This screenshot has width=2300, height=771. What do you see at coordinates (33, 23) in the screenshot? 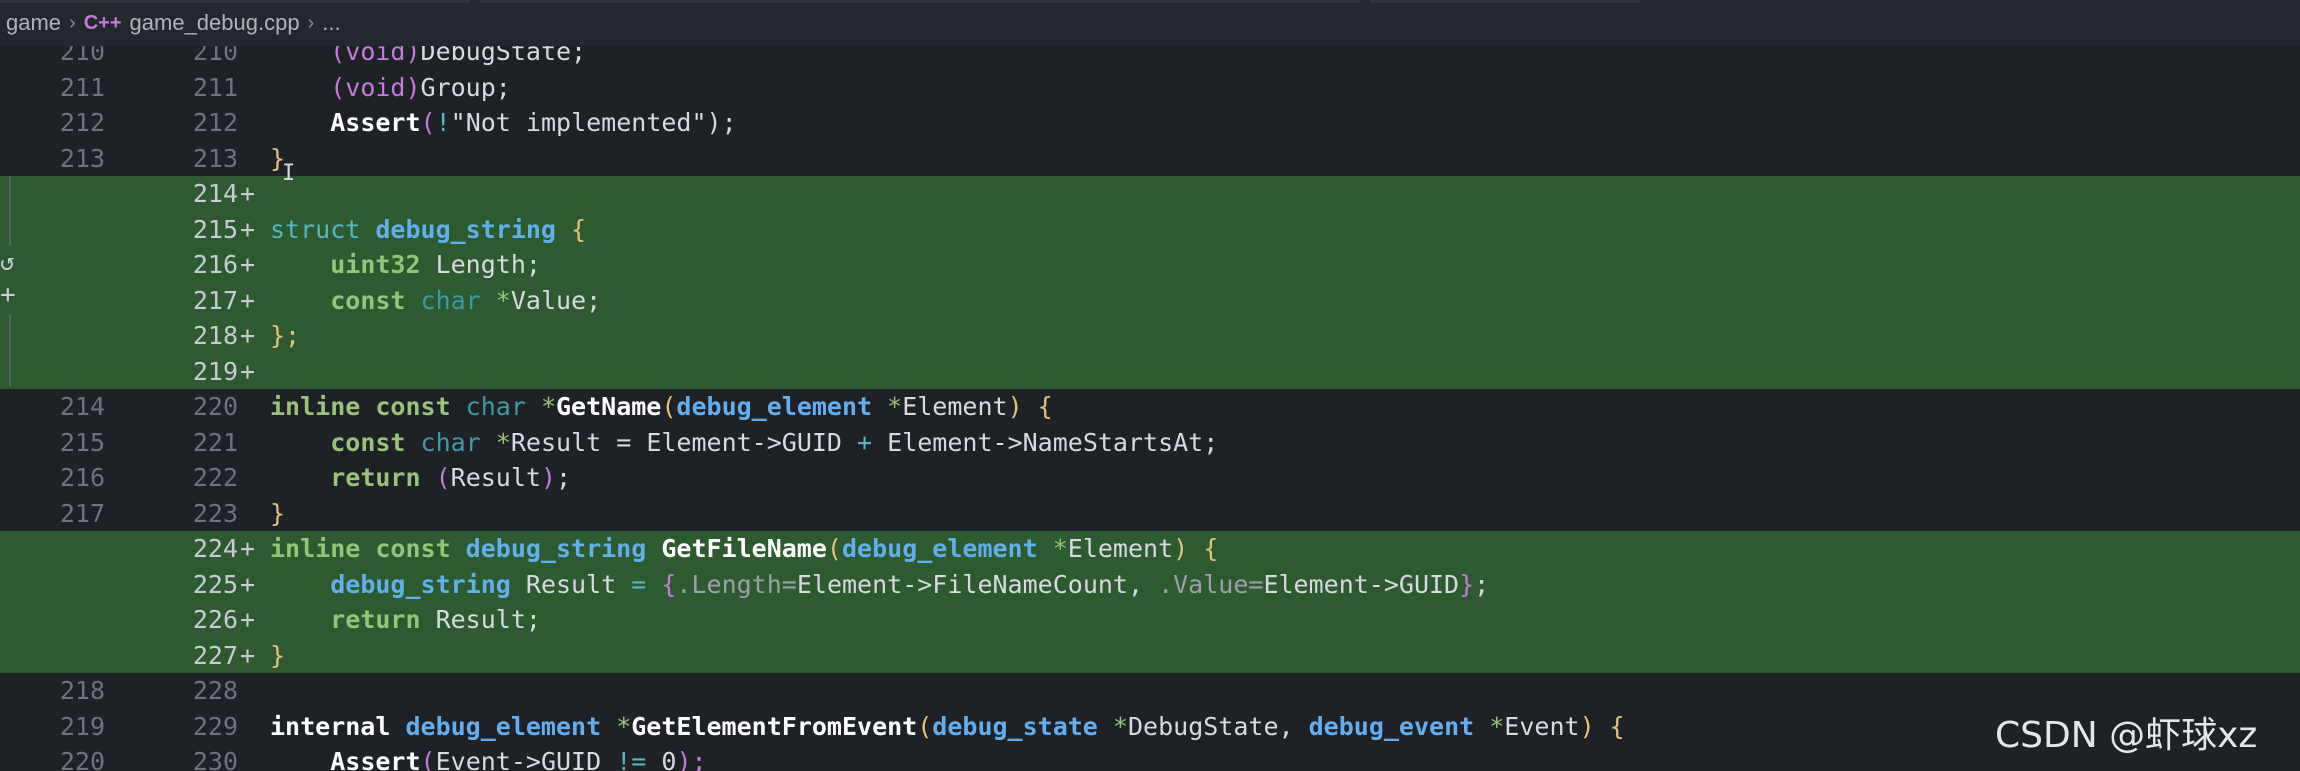
I see `breadcrumb-folder: game` at bounding box center [33, 23].